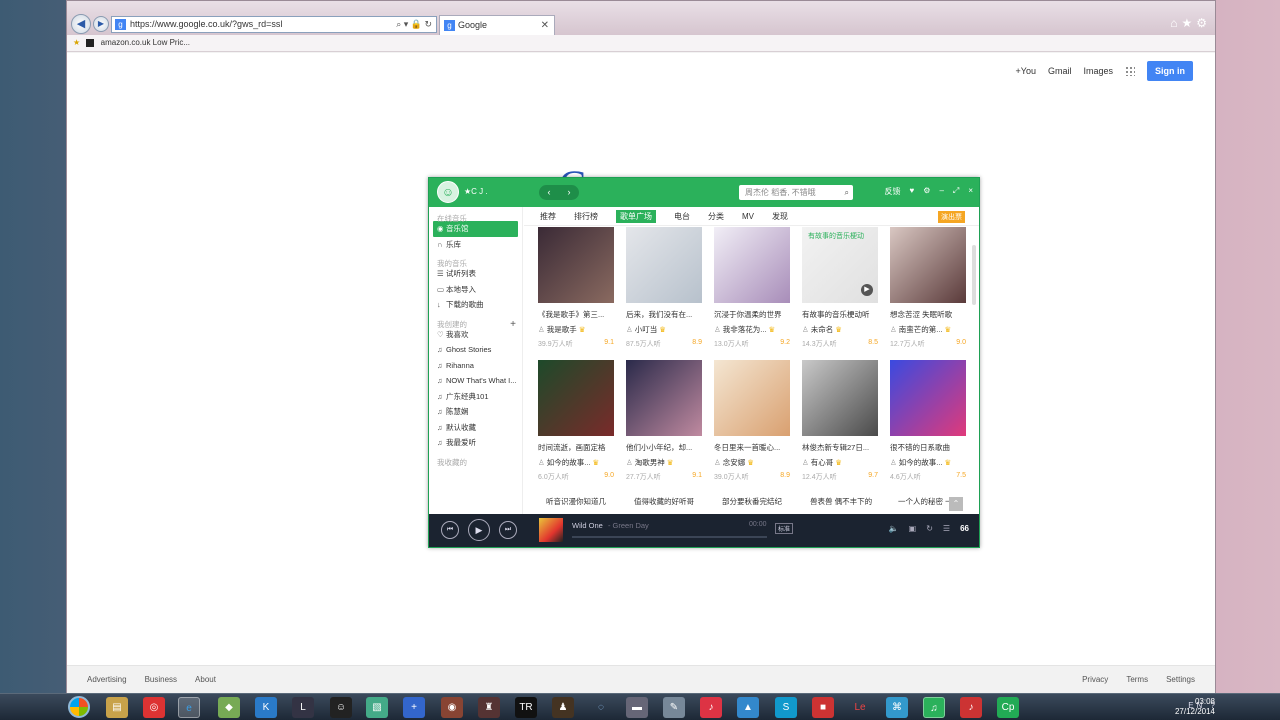 Image resolution: width=1280 pixels, height=720 pixels. I want to click on close-tab-icon: ✕, so click(545, 25).